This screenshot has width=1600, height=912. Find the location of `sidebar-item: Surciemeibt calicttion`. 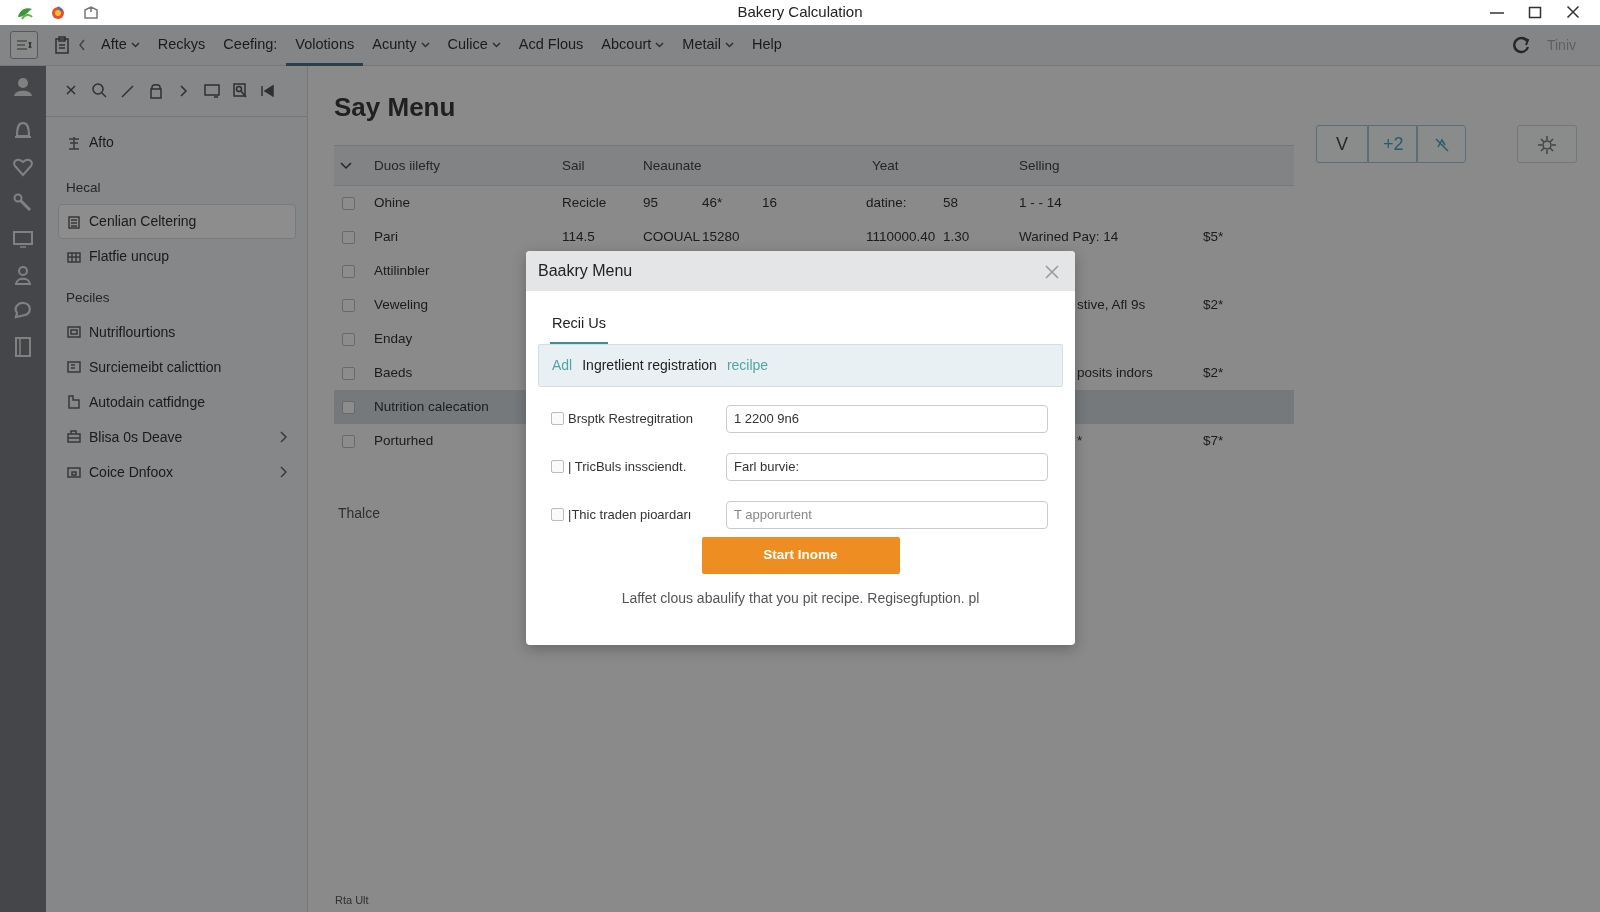

sidebar-item: Surciemeibt calicttion is located at coordinates (177, 367).